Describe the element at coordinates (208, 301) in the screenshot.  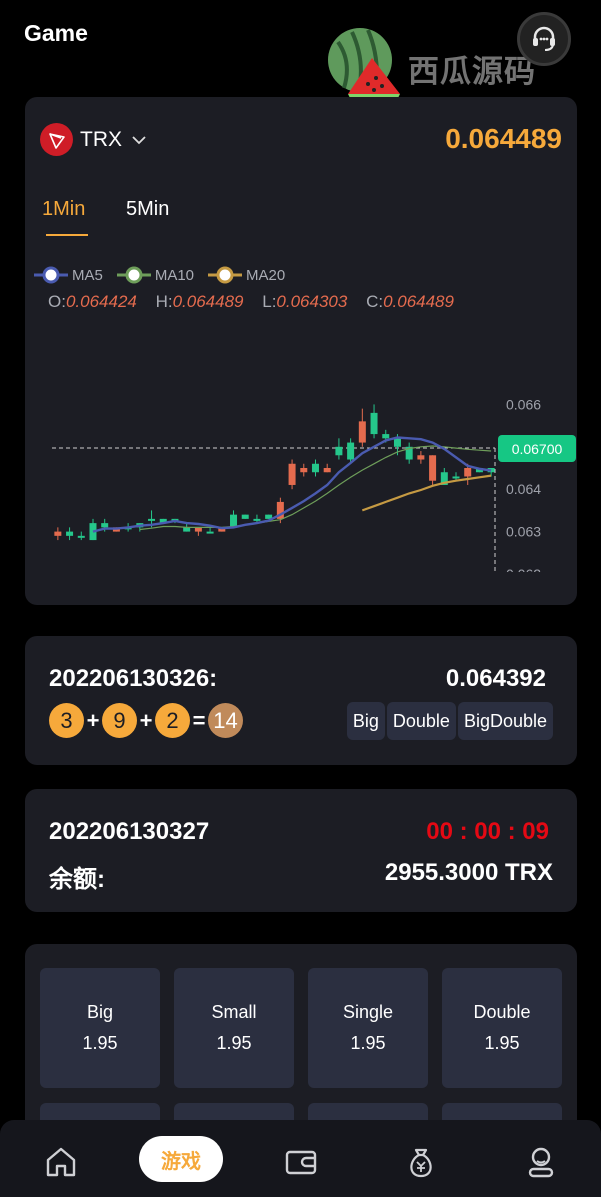
I see `ohlc-high: 0.064489` at that location.